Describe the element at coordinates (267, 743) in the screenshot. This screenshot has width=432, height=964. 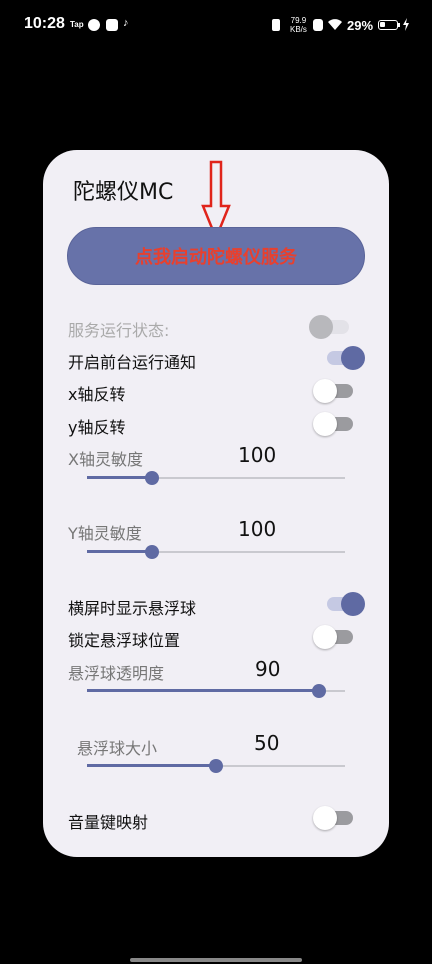
I see `float-ball-size-value: 50` at that location.